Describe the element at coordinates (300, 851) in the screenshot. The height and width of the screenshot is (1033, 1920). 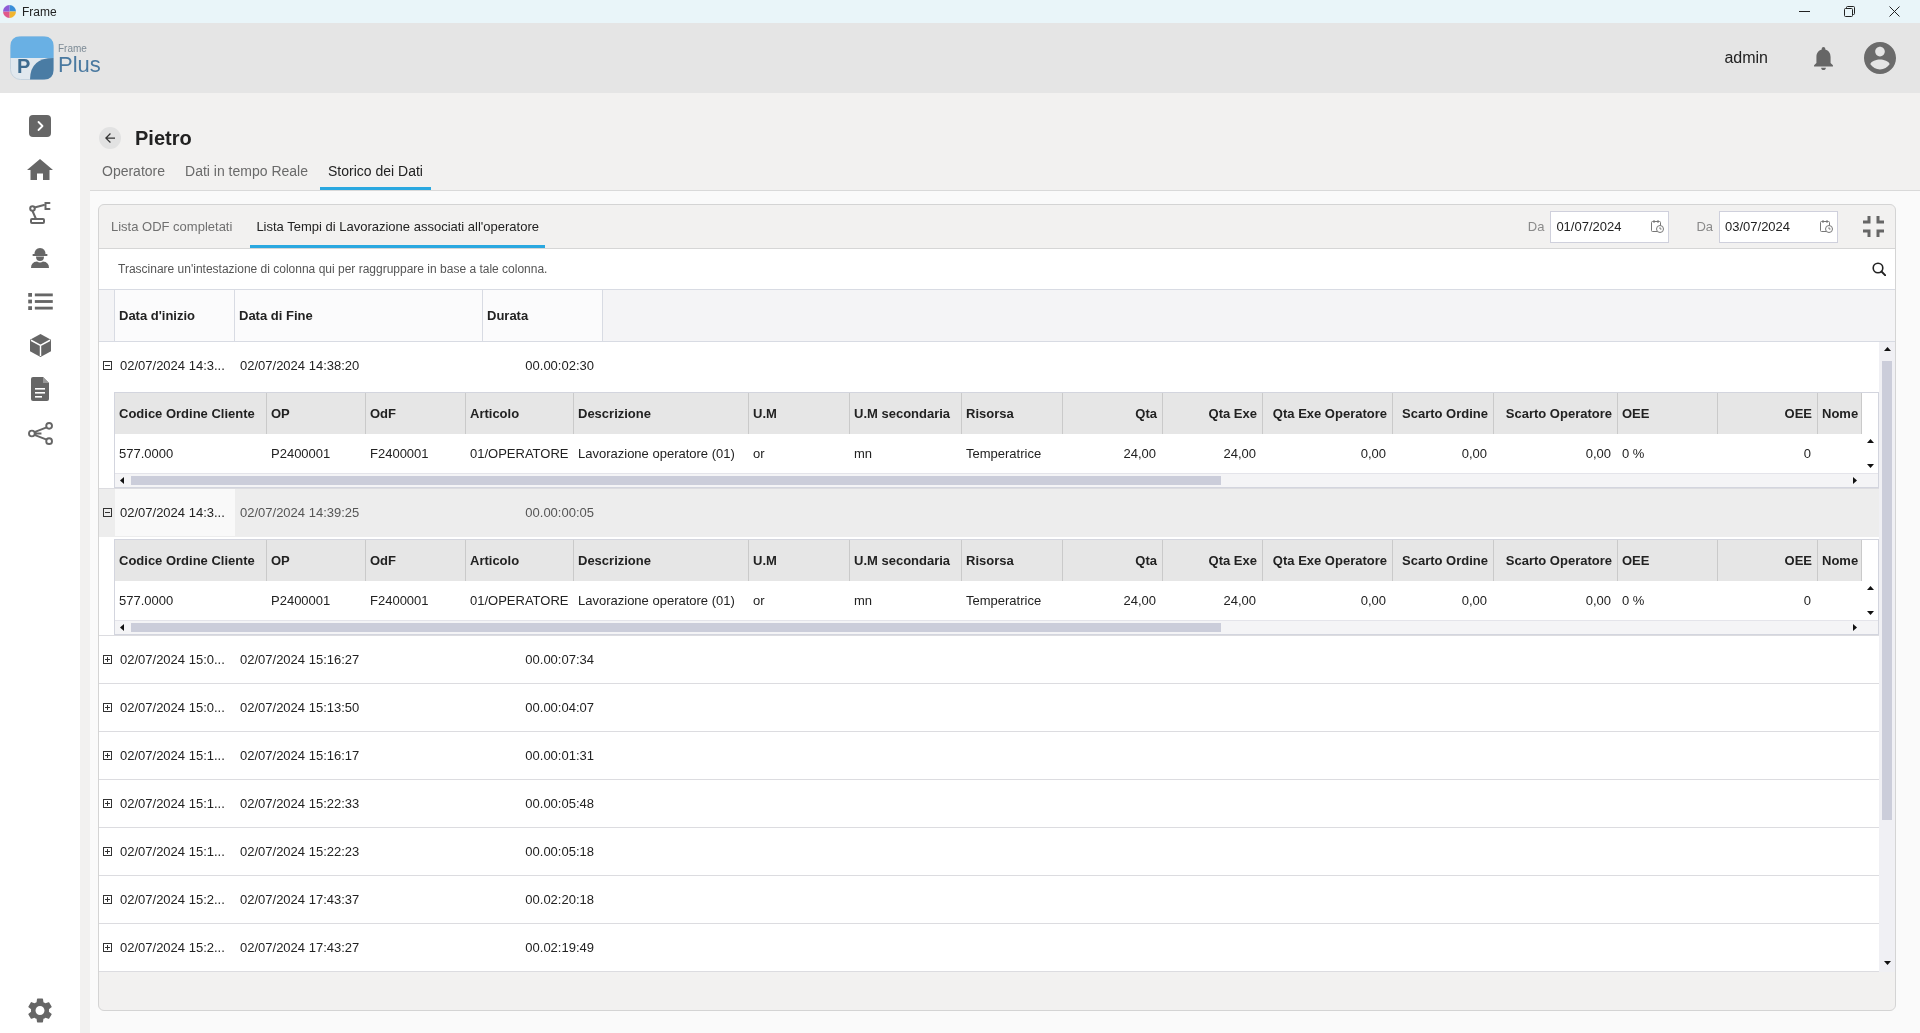
I see `end-time: 02/07/2024 15:22:23` at that location.